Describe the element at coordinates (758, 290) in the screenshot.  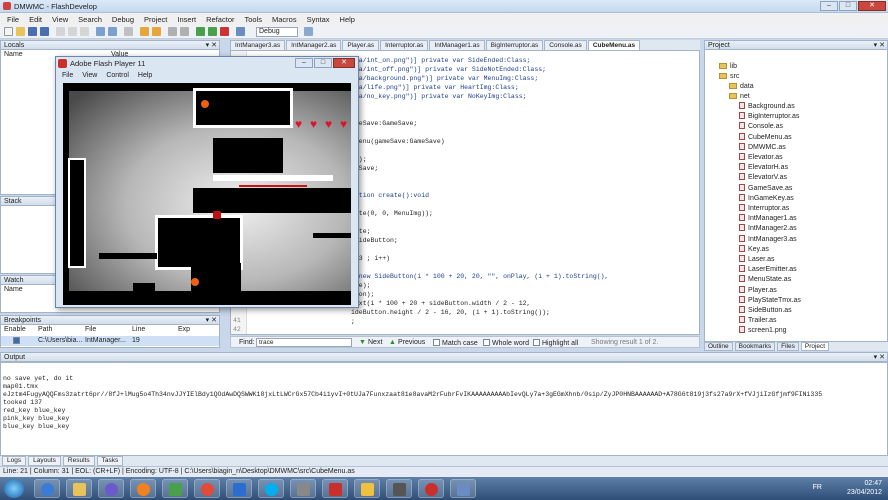
I see `project-file: Player.as` at that location.